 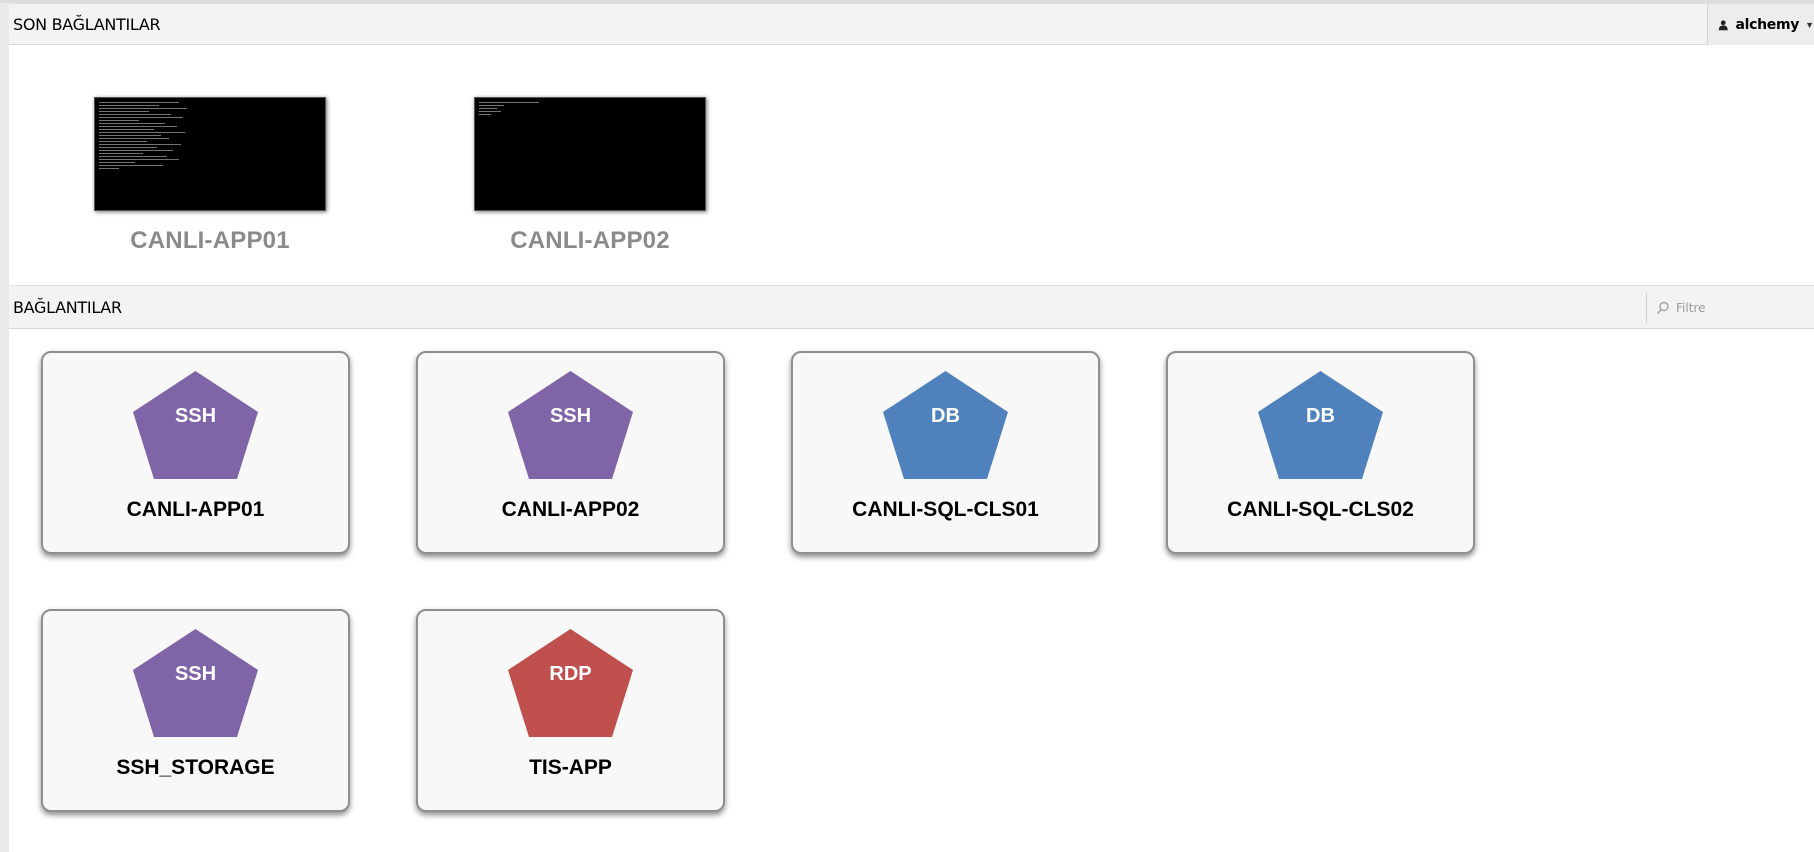 I want to click on filter-input, so click(x=1741, y=308).